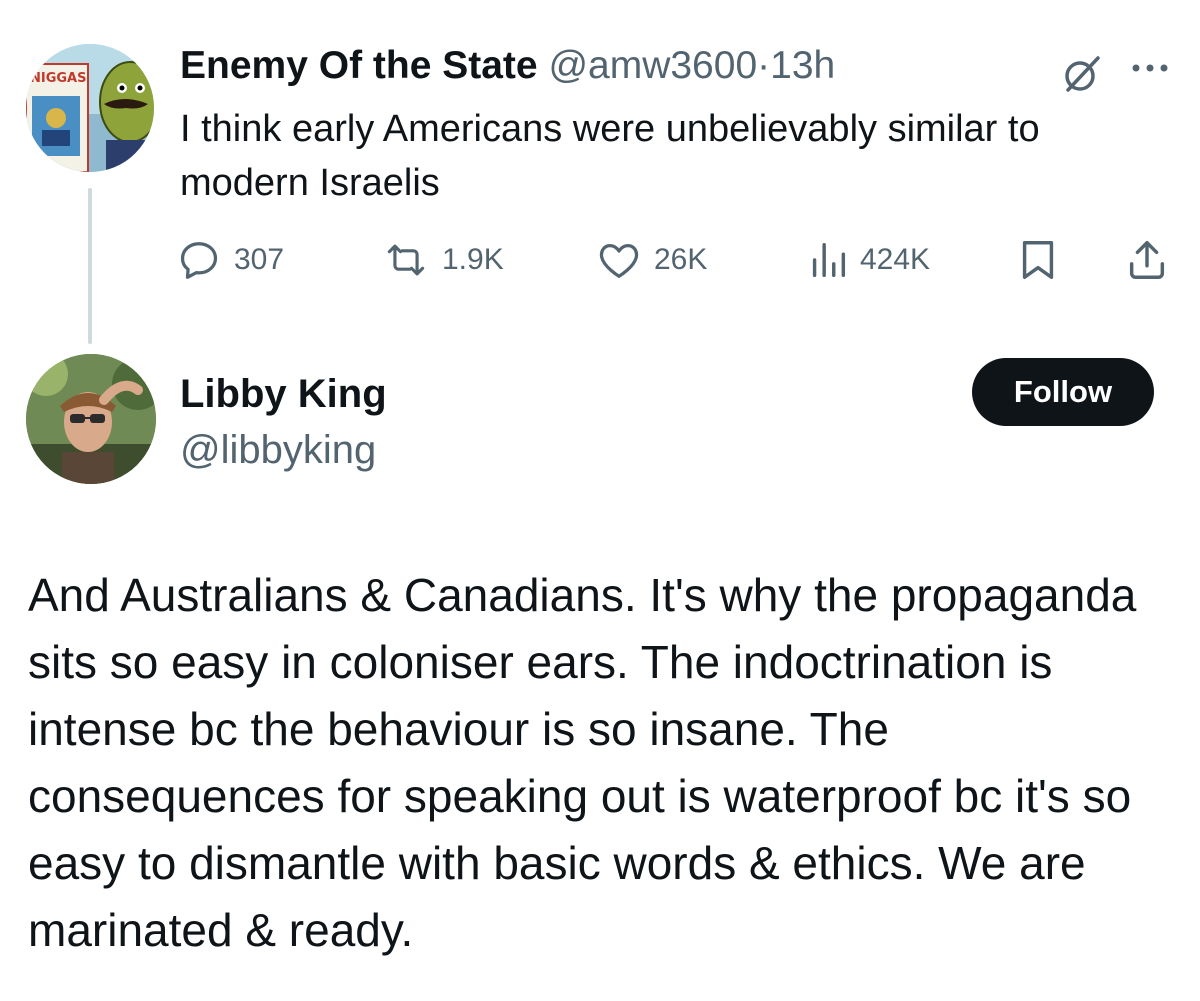  I want to click on like-icon, so click(619, 260).